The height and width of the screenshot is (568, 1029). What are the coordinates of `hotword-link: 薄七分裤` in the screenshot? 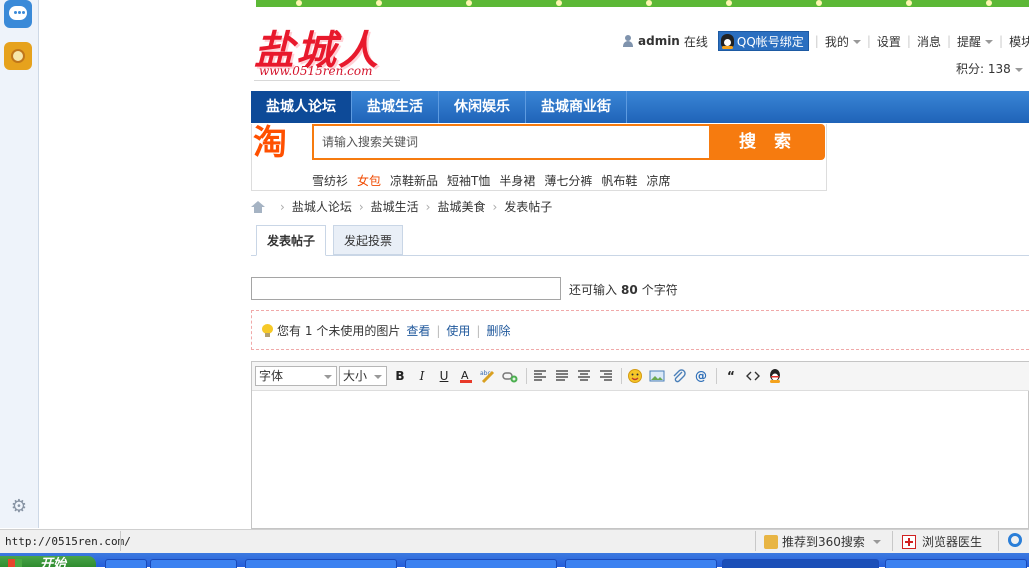 It's located at (568, 180).